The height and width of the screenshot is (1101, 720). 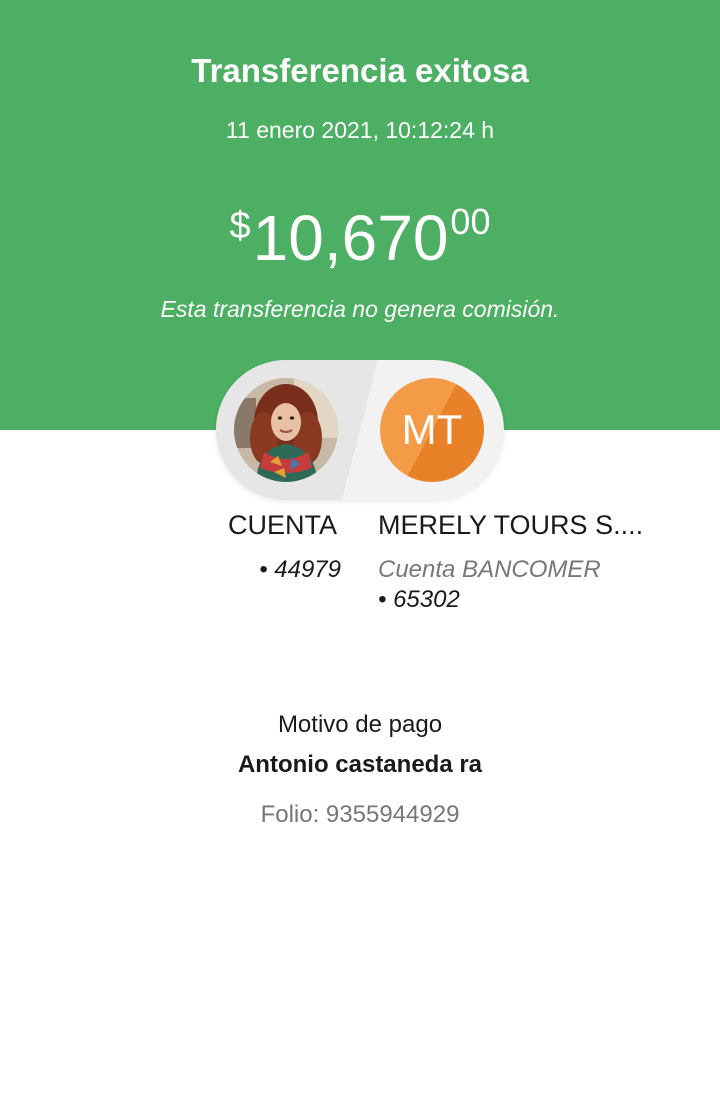 What do you see at coordinates (470, 221) in the screenshot?
I see `amount-cents: 00` at bounding box center [470, 221].